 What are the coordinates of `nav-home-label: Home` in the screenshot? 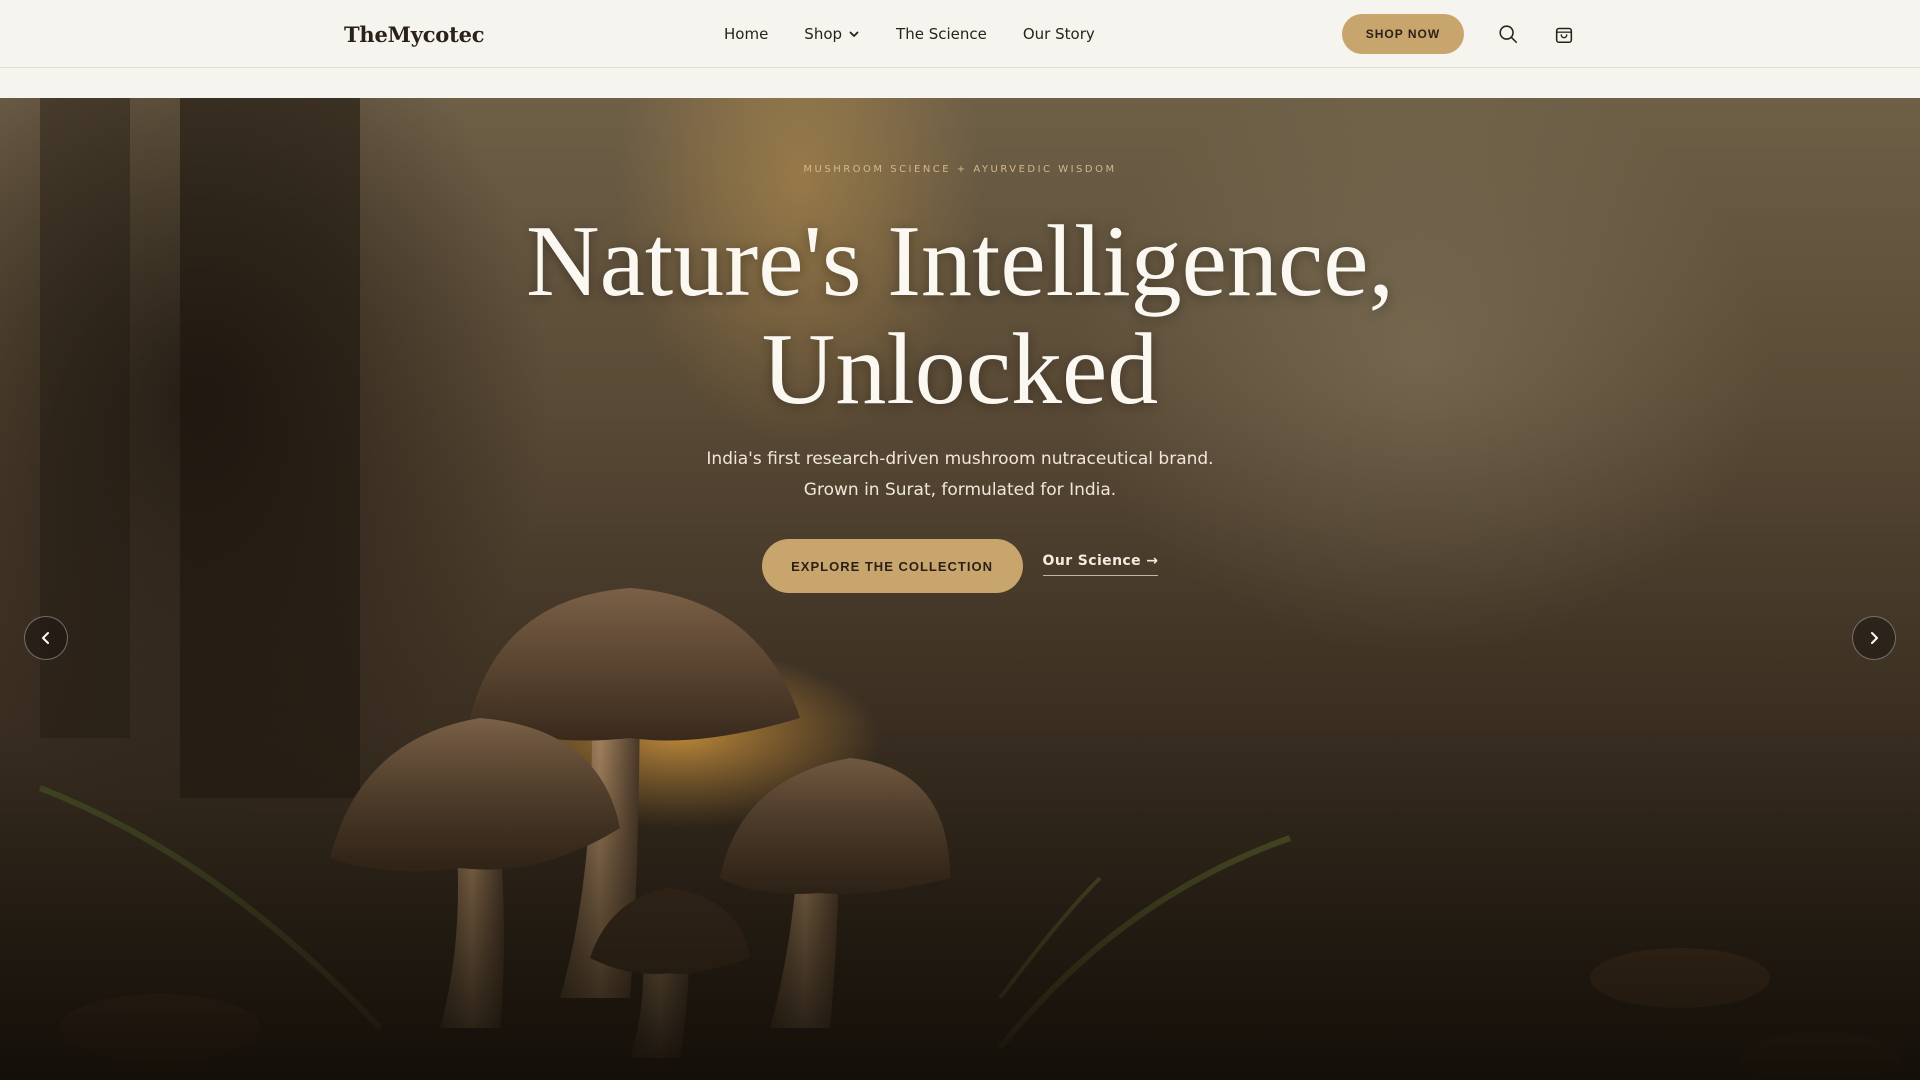 It's located at (746, 34).